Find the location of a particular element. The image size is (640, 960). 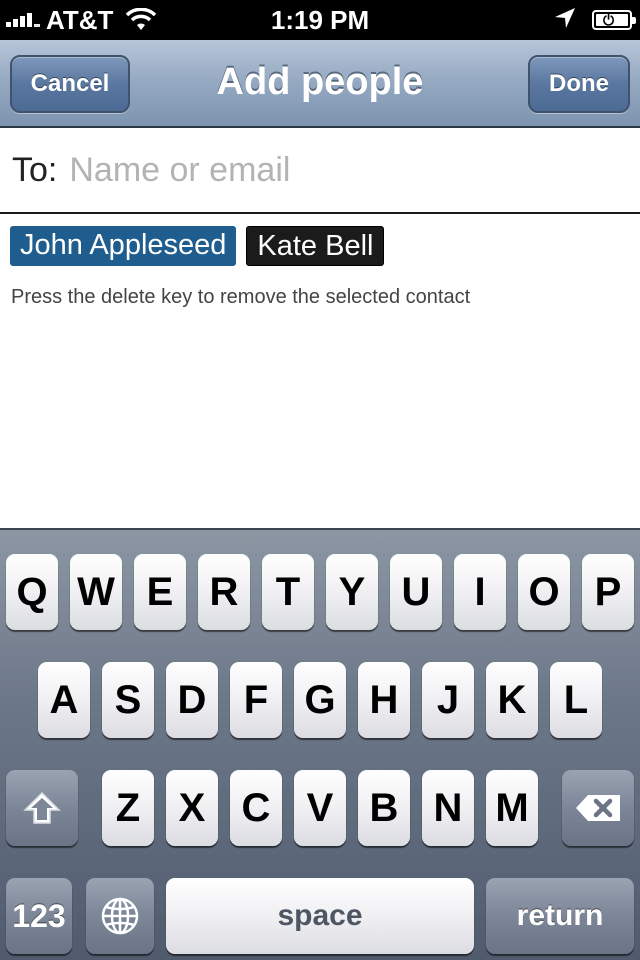

battery-icon: ⏻ is located at coordinates (614, 20).